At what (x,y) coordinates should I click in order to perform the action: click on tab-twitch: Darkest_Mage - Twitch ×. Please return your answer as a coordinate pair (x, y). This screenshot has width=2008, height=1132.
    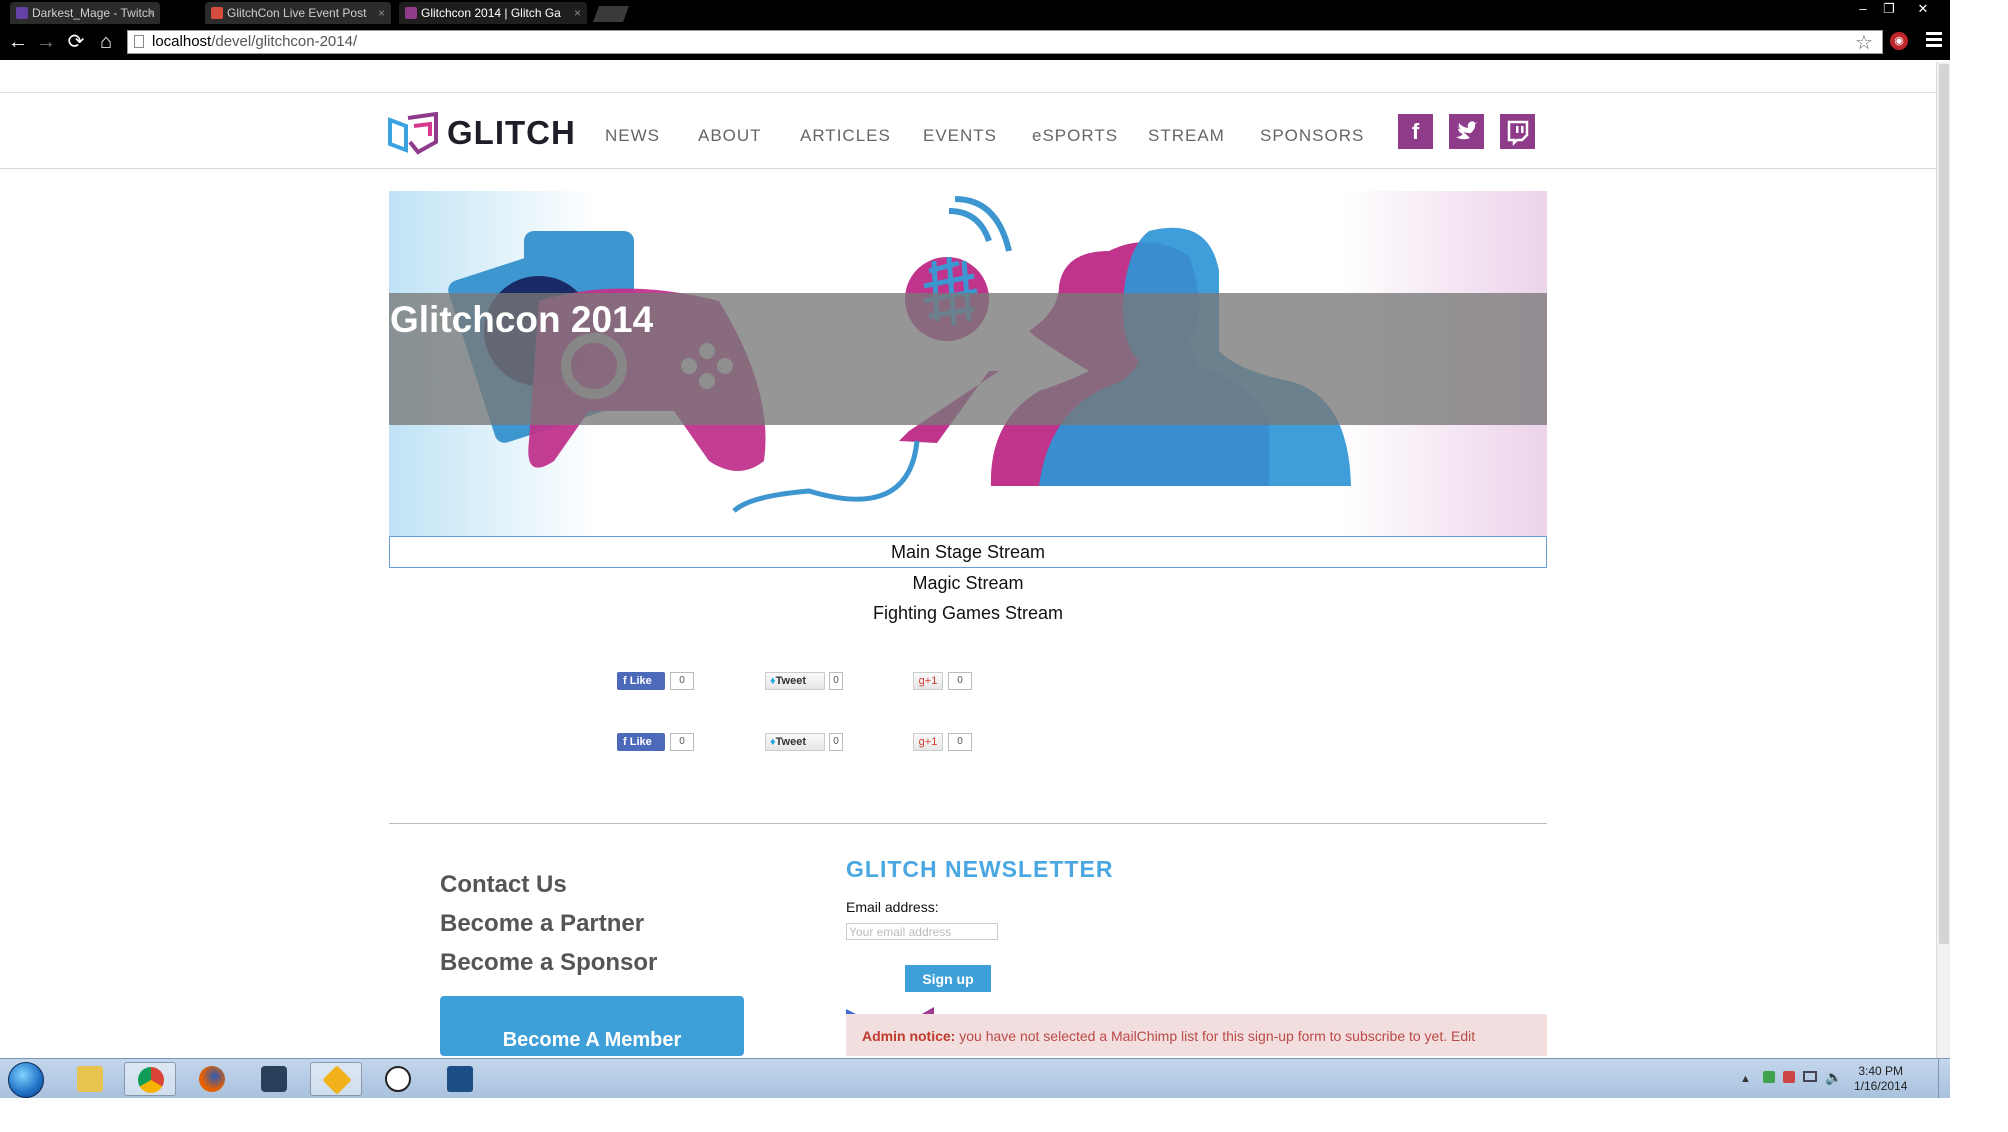
    Looking at the image, I should click on (85, 13).